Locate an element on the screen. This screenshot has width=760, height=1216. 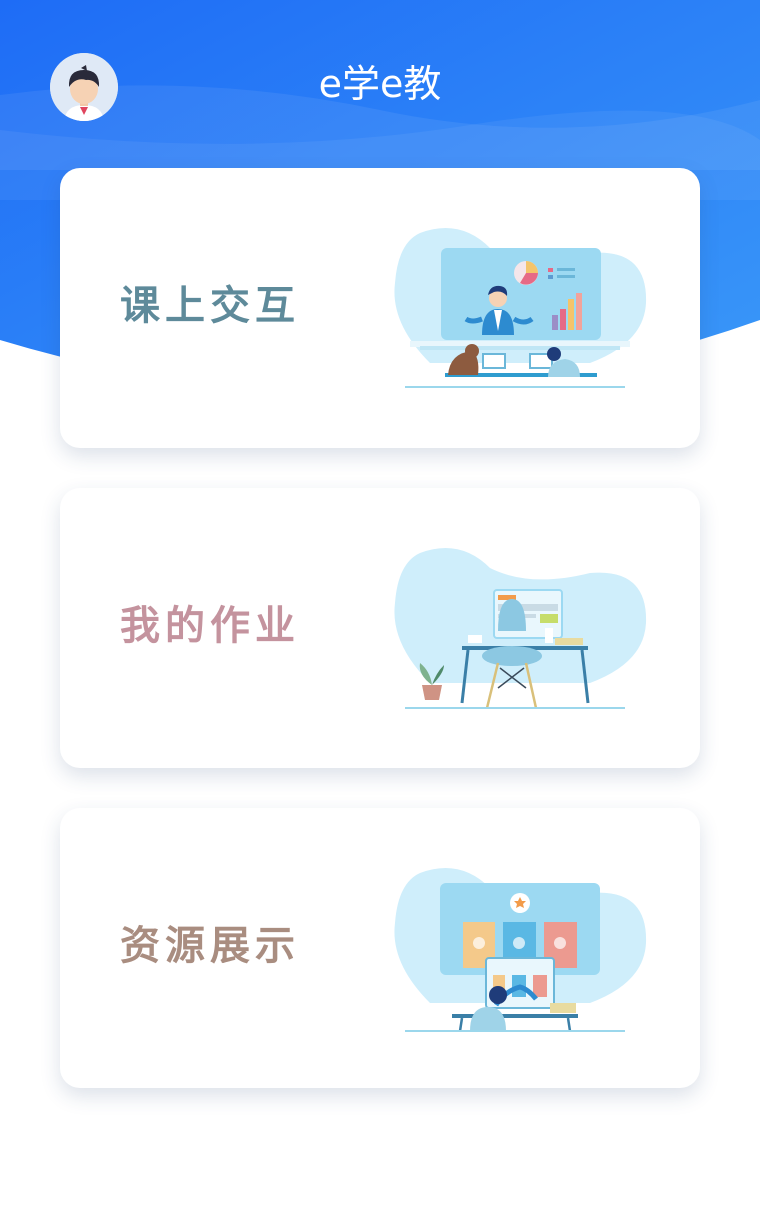
resource-display-illustration is located at coordinates (520, 950).